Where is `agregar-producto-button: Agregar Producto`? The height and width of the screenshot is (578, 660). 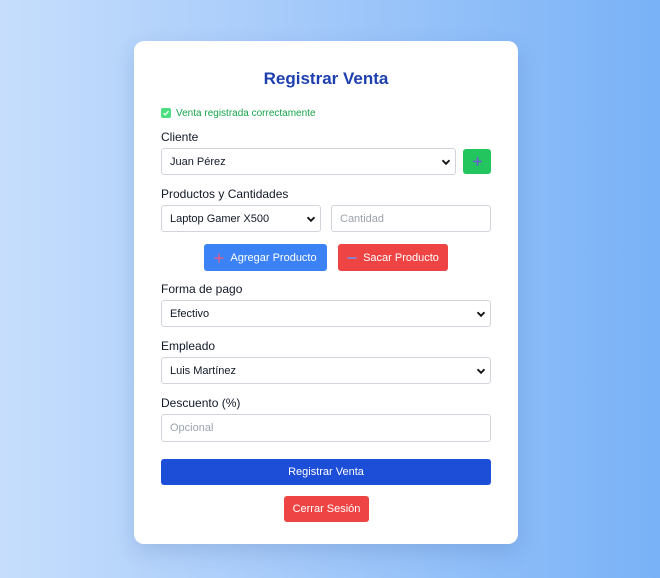
agregar-producto-button: Agregar Producto is located at coordinates (265, 257).